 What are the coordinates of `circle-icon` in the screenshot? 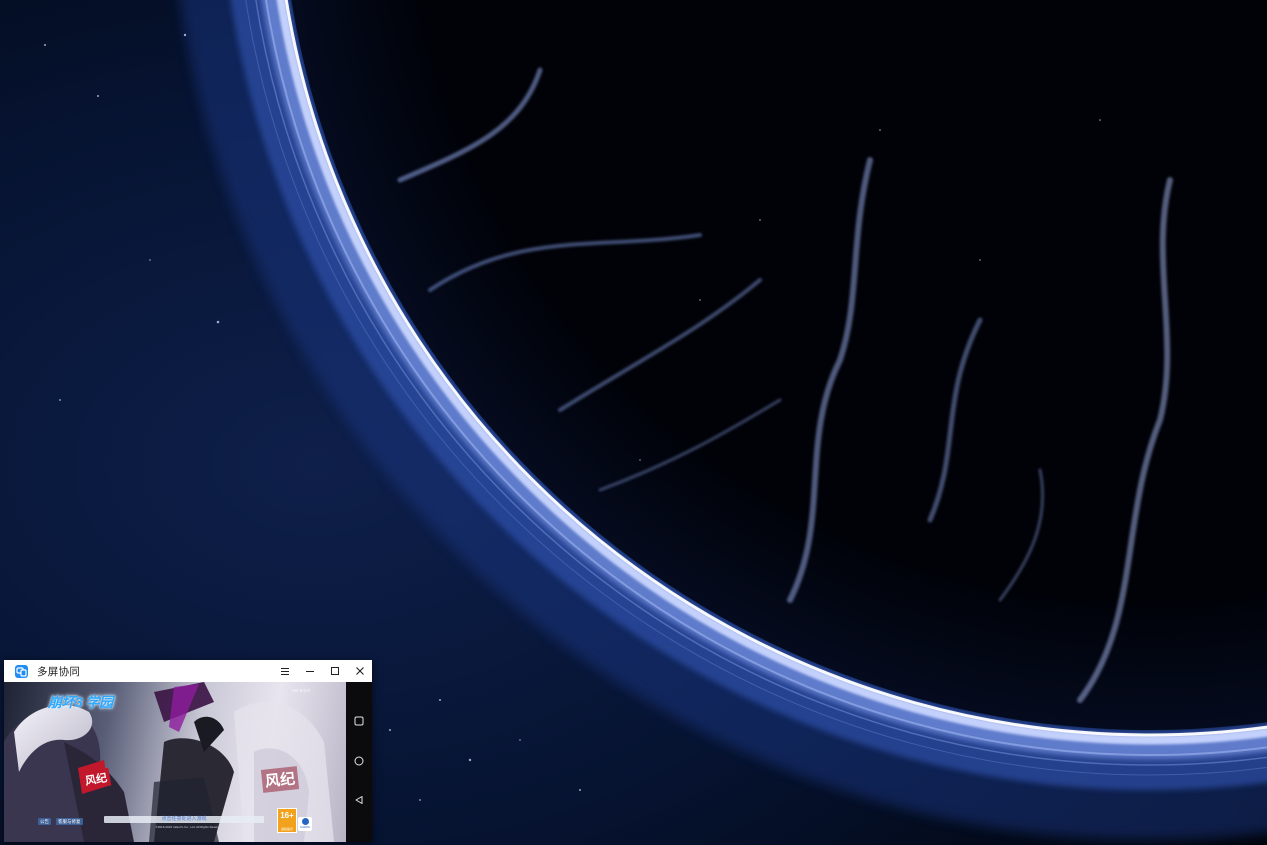 It's located at (359, 761).